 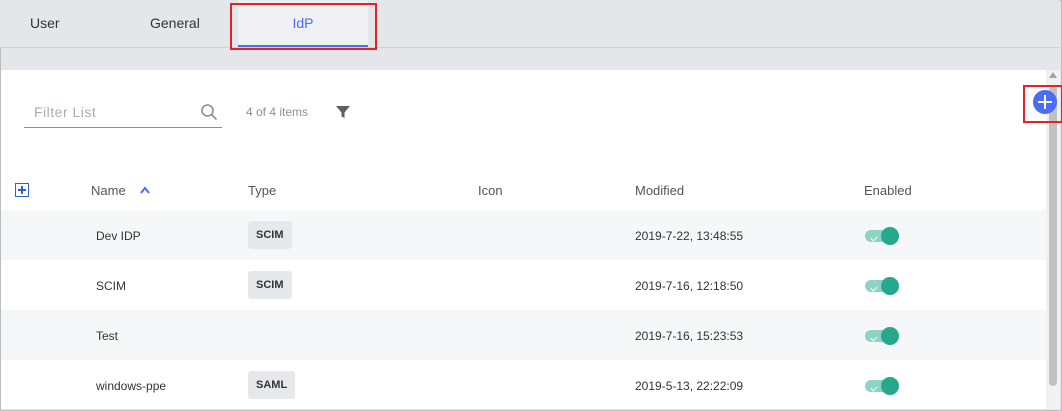 What do you see at coordinates (659, 190) in the screenshot?
I see `column-header-modified: Modified` at bounding box center [659, 190].